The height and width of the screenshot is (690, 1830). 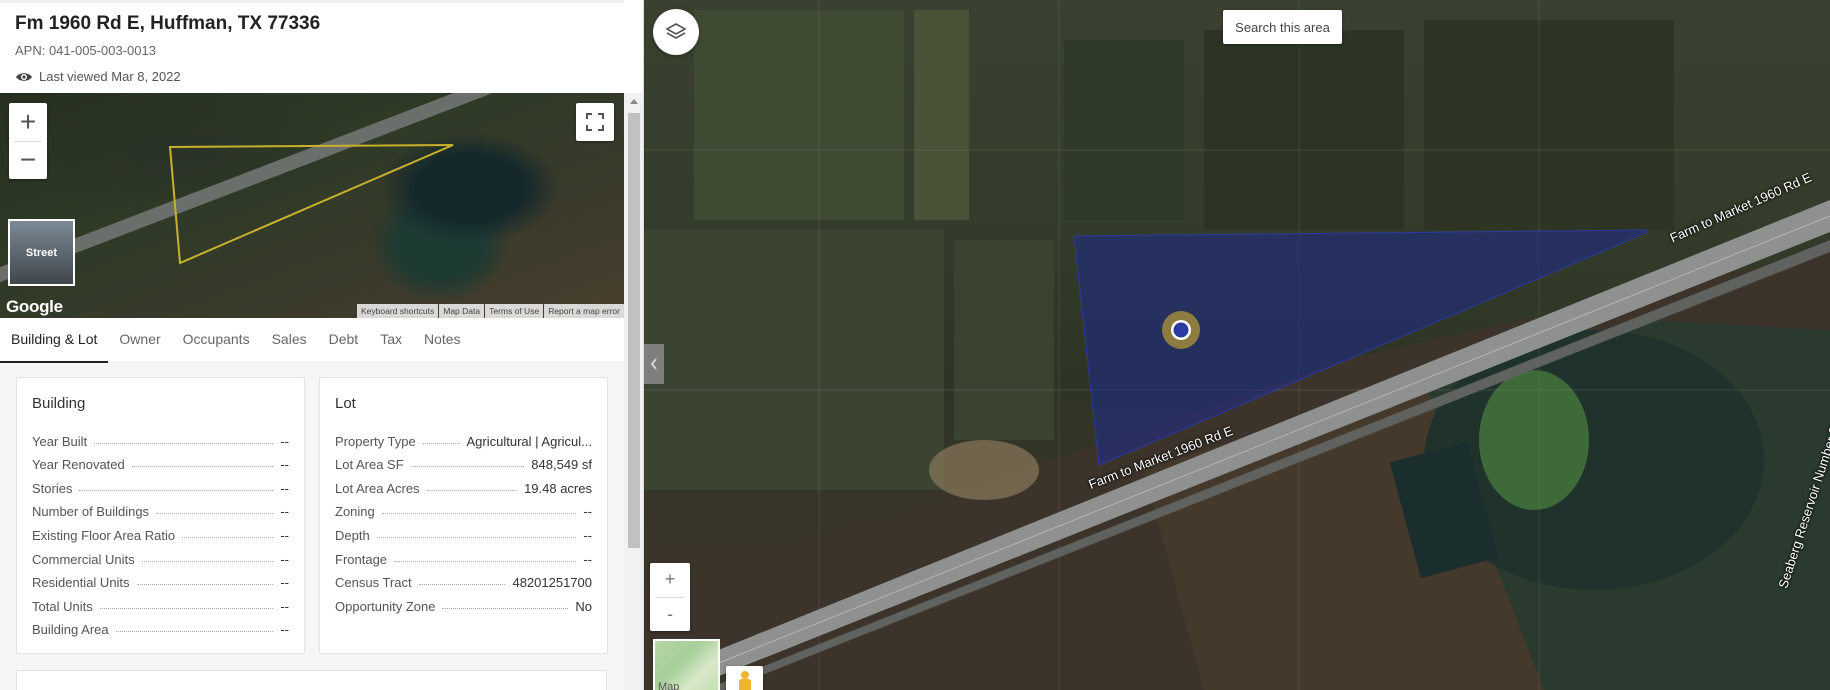 What do you see at coordinates (160, 461) in the screenshot?
I see `building-row: Year Renovated --` at bounding box center [160, 461].